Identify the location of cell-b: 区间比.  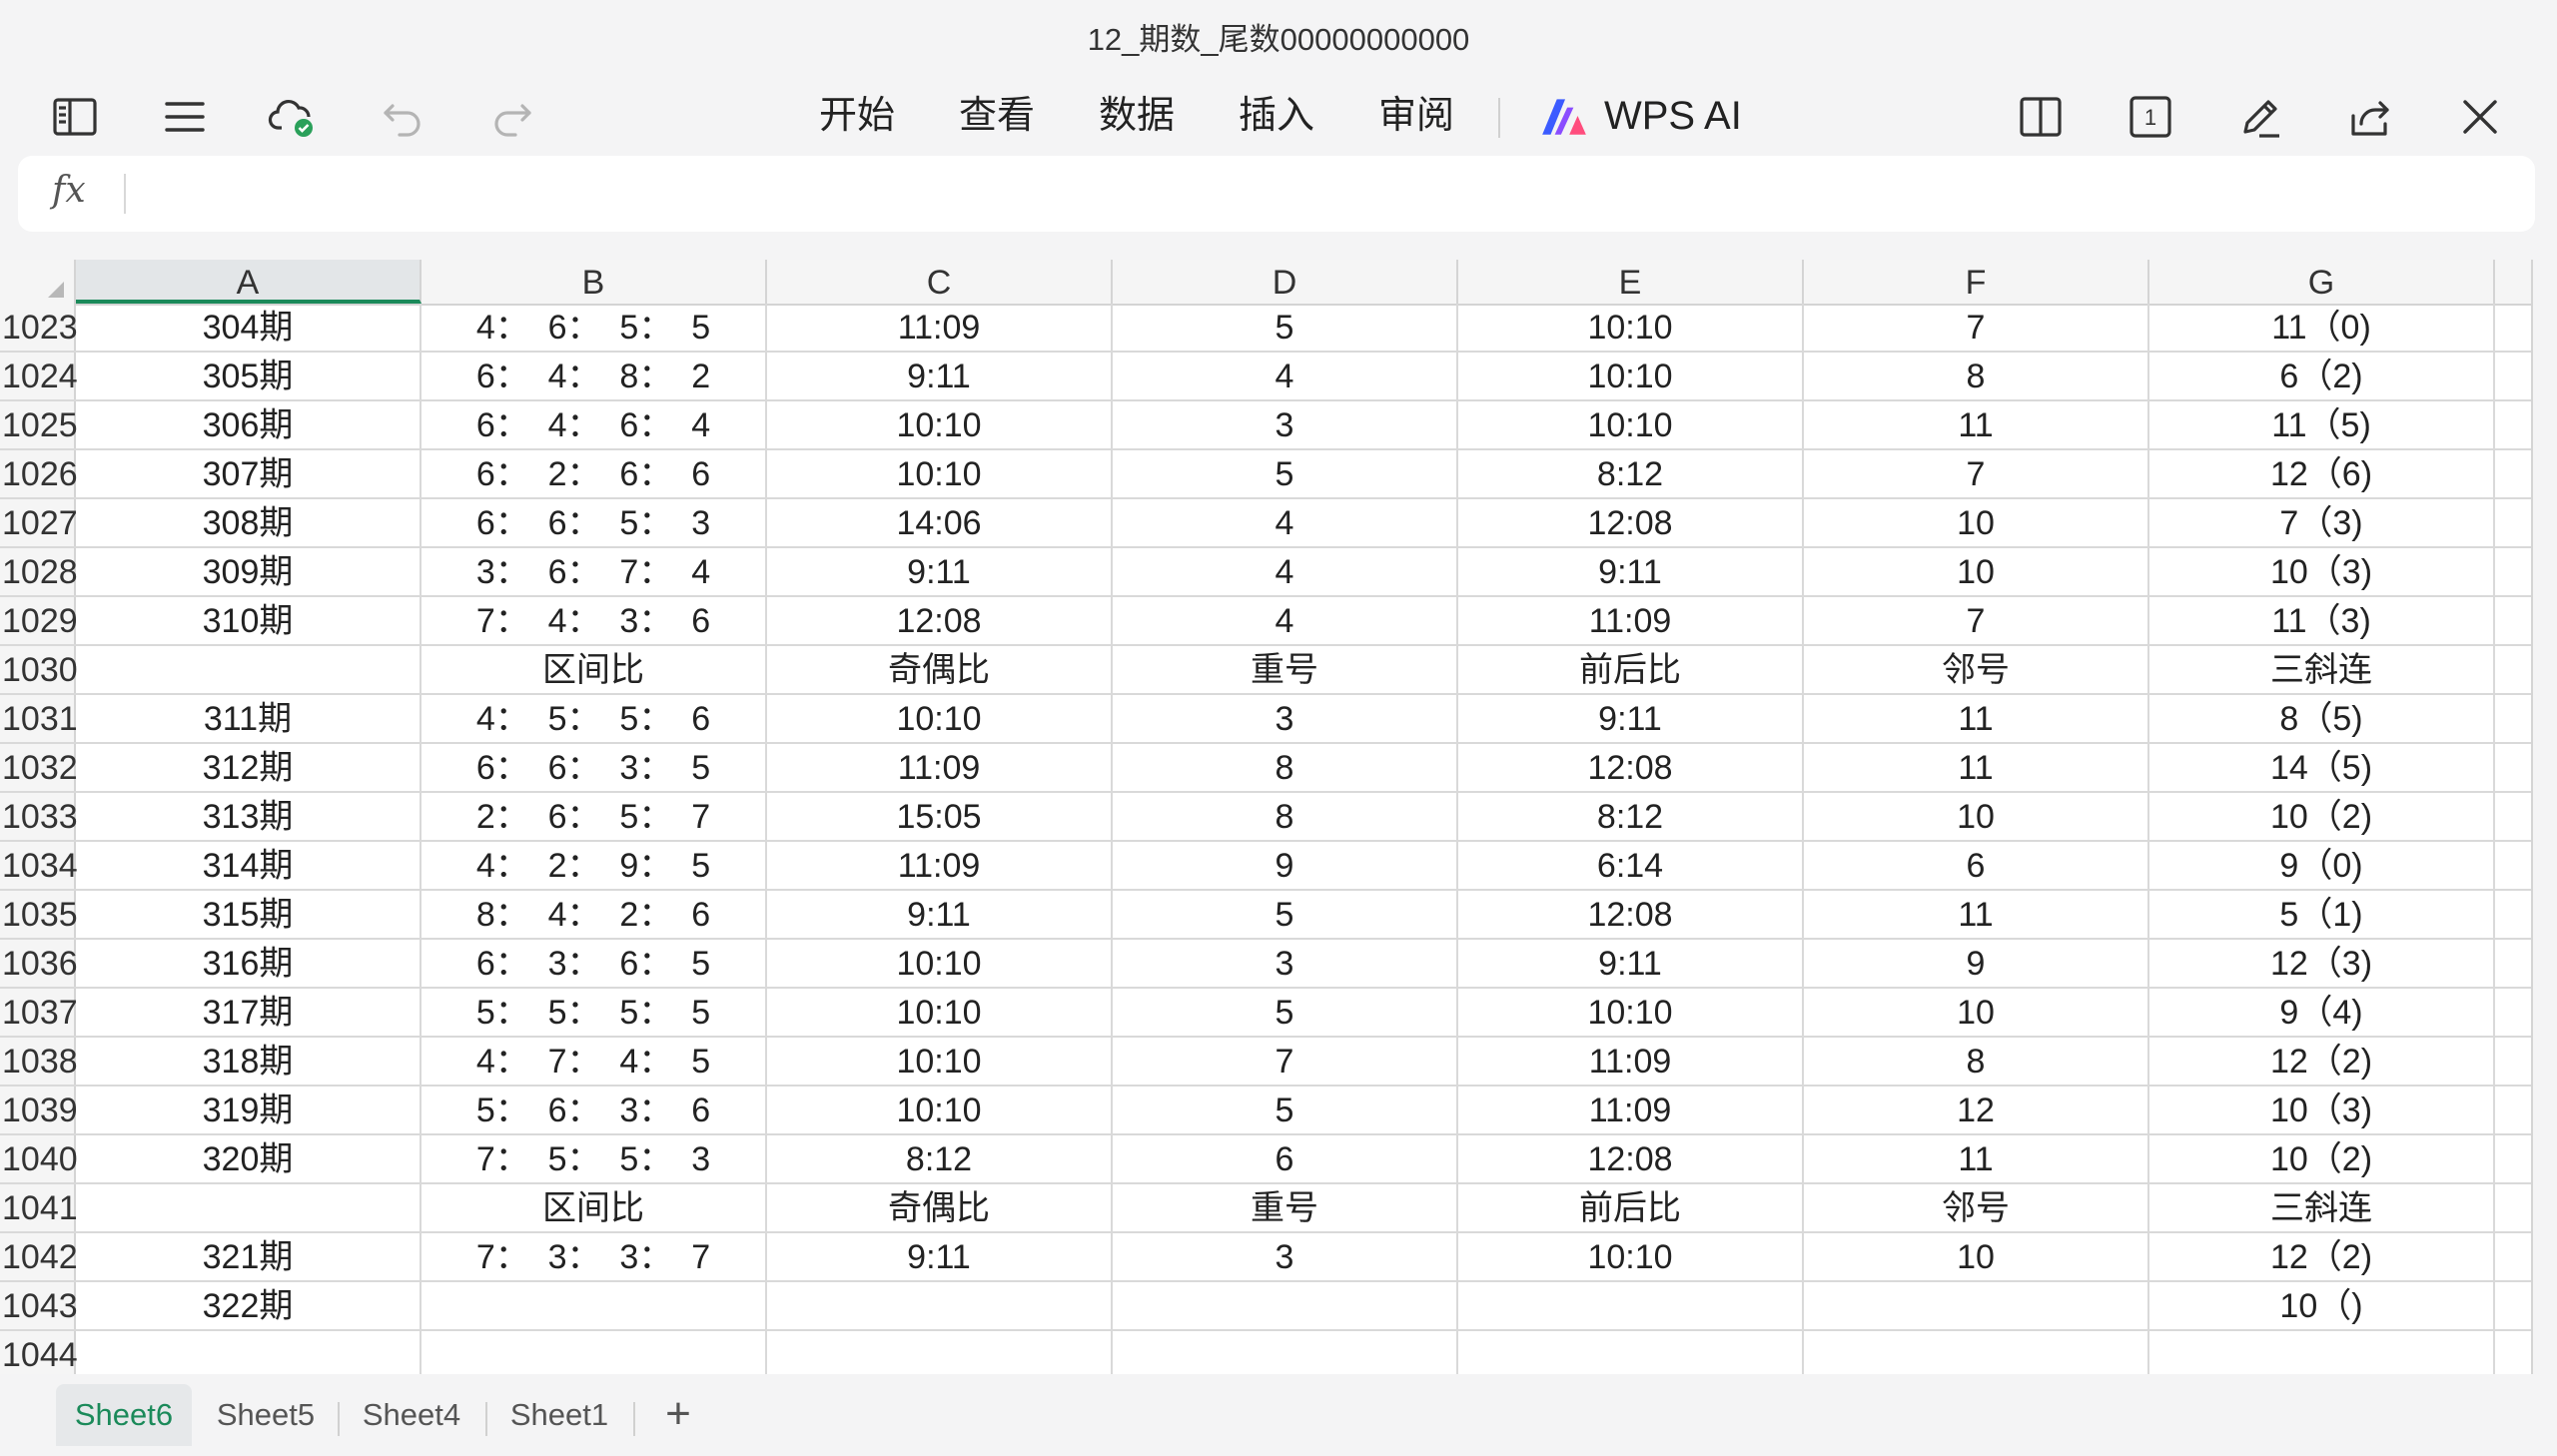
(594, 1207).